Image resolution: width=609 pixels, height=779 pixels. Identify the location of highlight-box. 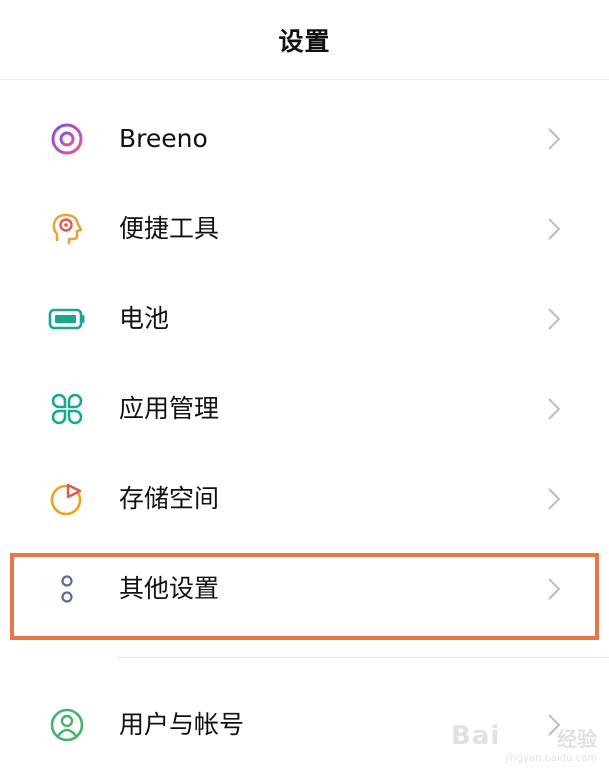
(304, 596).